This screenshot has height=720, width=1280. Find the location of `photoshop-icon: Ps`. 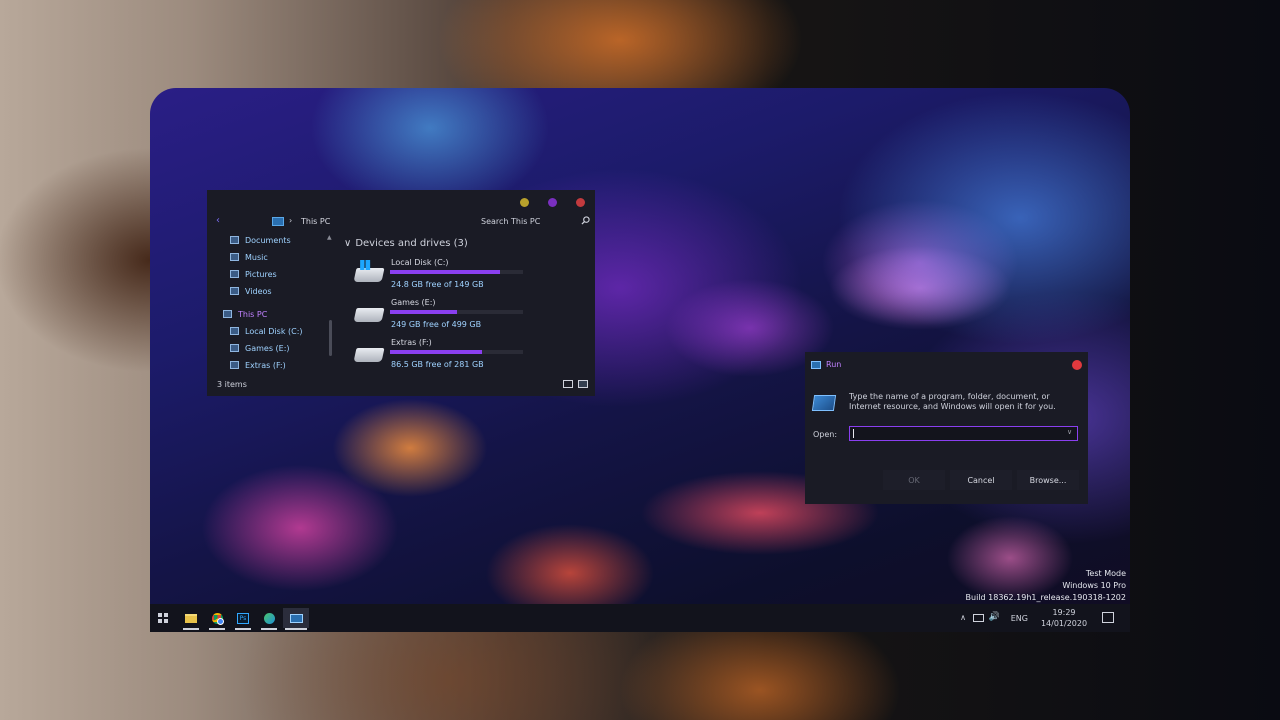

photoshop-icon: Ps is located at coordinates (243, 618).